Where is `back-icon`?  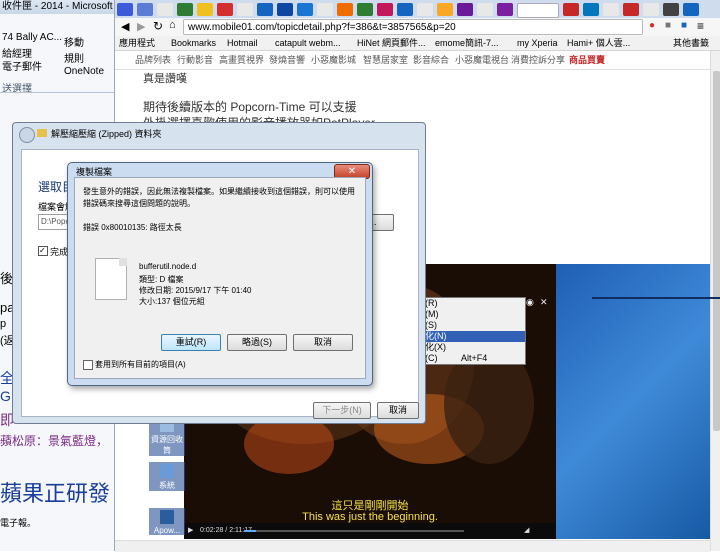 back-icon is located at coordinates (27, 135).